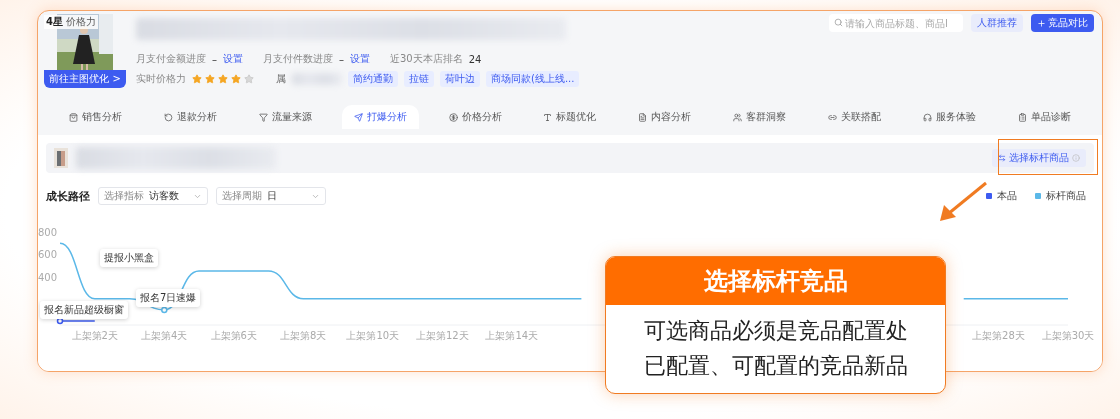  Describe the element at coordinates (1060, 196) in the screenshot. I see `legend-item: 标杆商品` at that location.